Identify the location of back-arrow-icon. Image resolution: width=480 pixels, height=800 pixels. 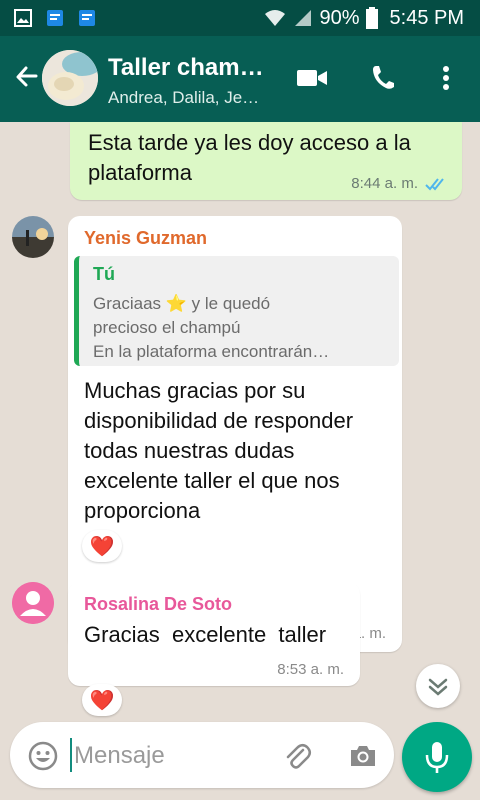
(26, 77).